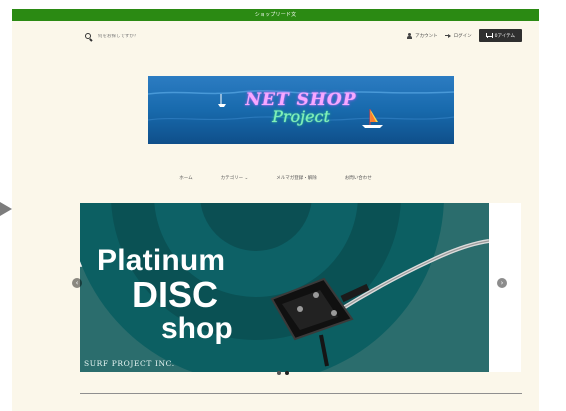  I want to click on search-form, so click(155, 36).